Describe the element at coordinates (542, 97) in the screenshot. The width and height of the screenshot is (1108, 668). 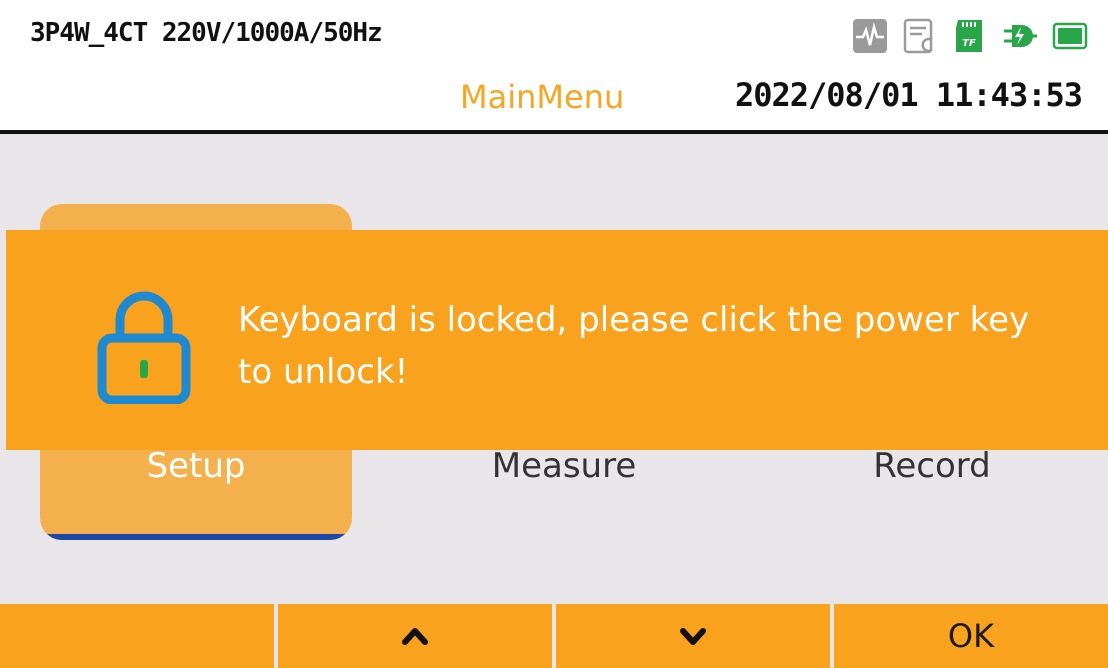
I see `page-title: MainMenu` at that location.